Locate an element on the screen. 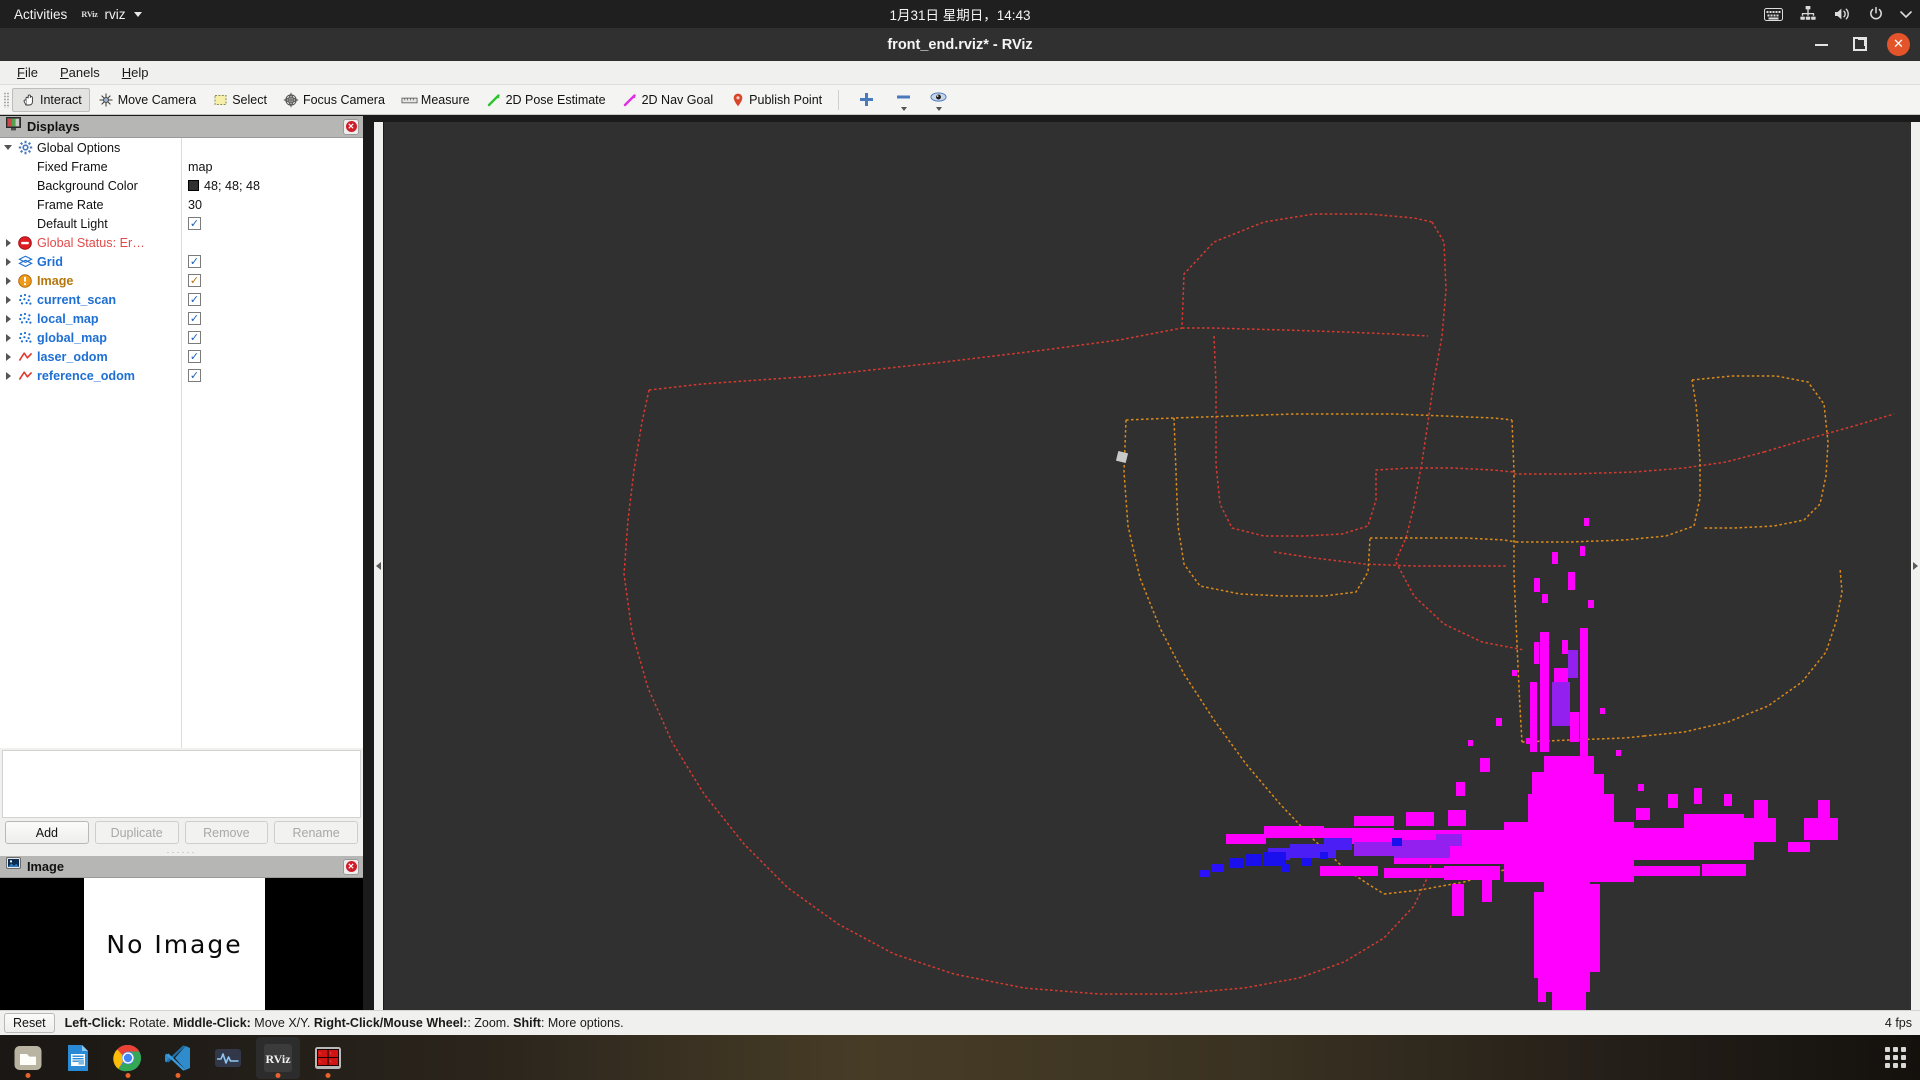  hand-cursor-icon is located at coordinates (28, 99).